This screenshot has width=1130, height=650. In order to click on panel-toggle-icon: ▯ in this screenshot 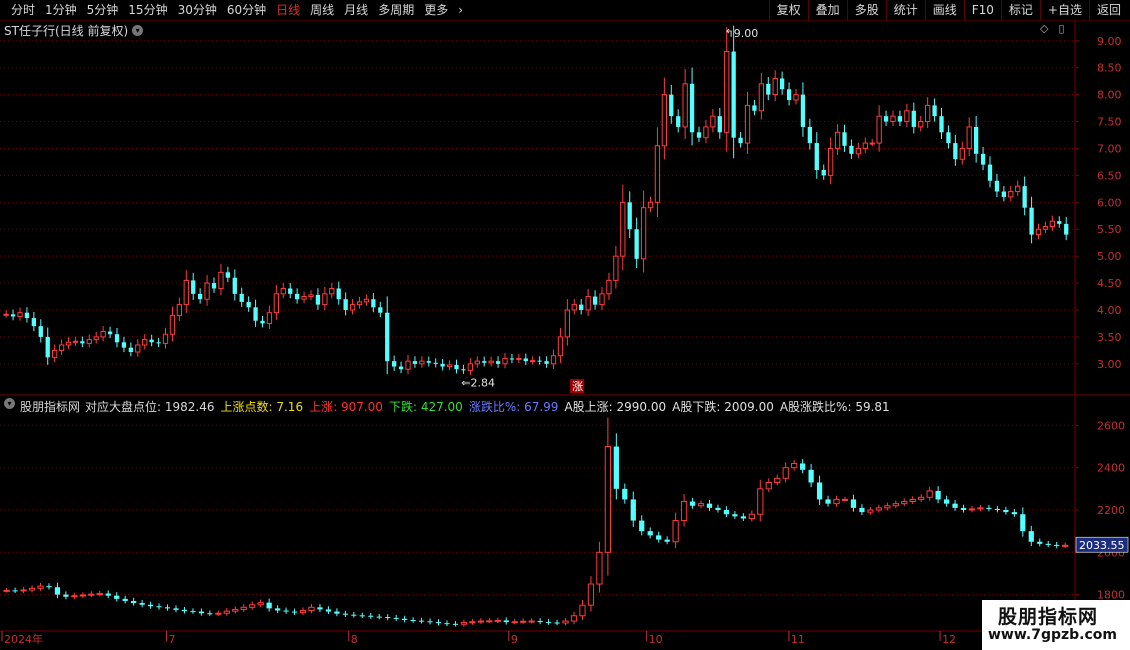, I will do `click(1061, 28)`.